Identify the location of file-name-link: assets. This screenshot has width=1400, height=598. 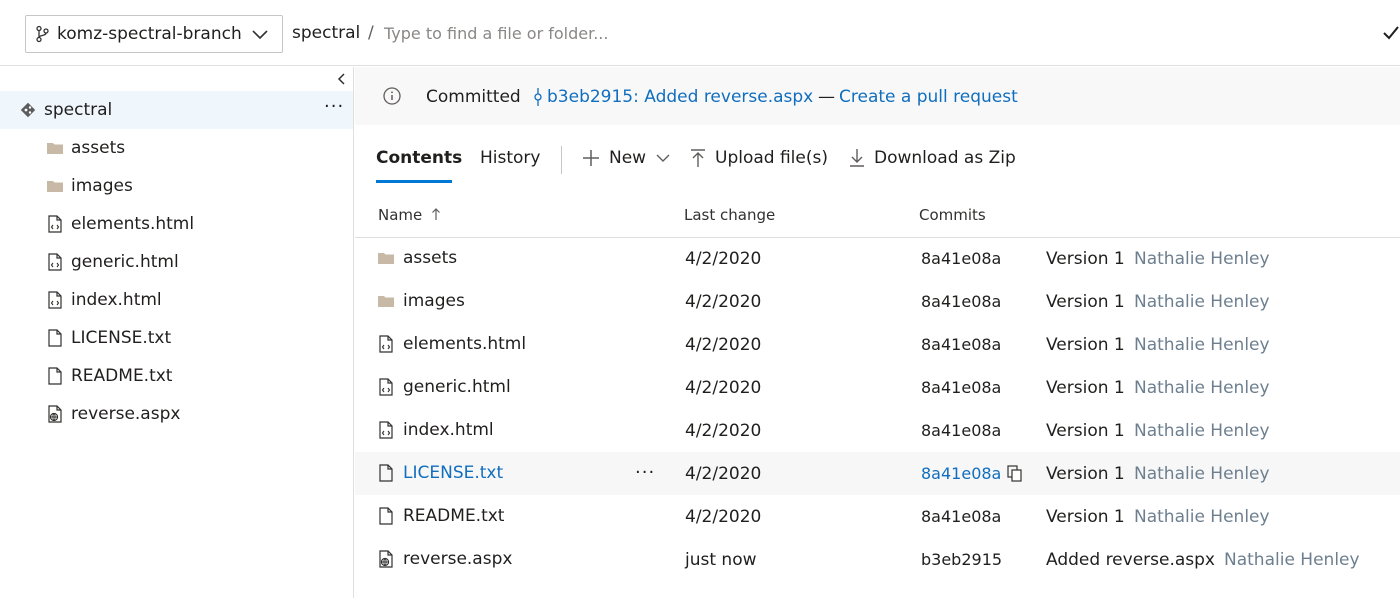
(430, 258).